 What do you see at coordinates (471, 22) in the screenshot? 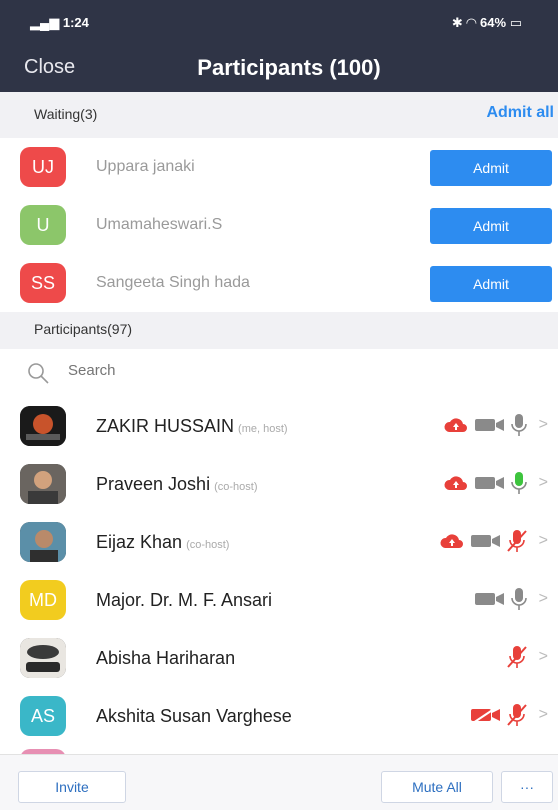
I see `wifi-icon: ◠` at bounding box center [471, 22].